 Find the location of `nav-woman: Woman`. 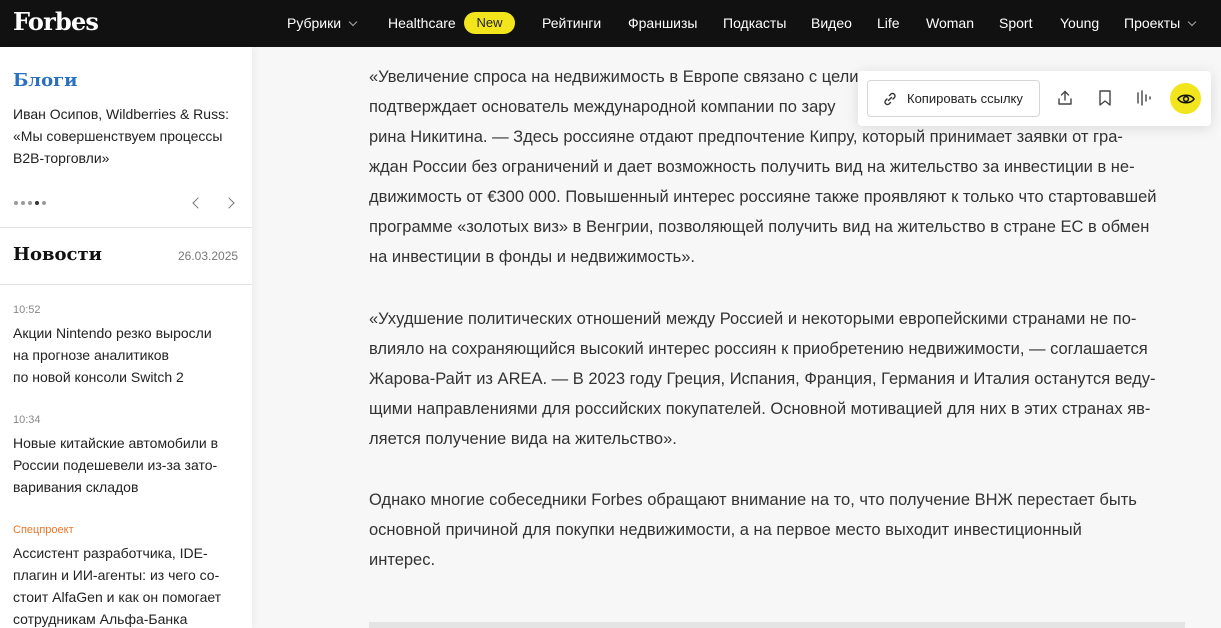

nav-woman: Woman is located at coordinates (950, 23).